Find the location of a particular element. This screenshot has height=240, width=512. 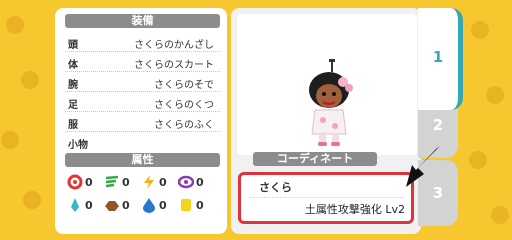

attribute-earth: 0 is located at coordinates (121, 205).